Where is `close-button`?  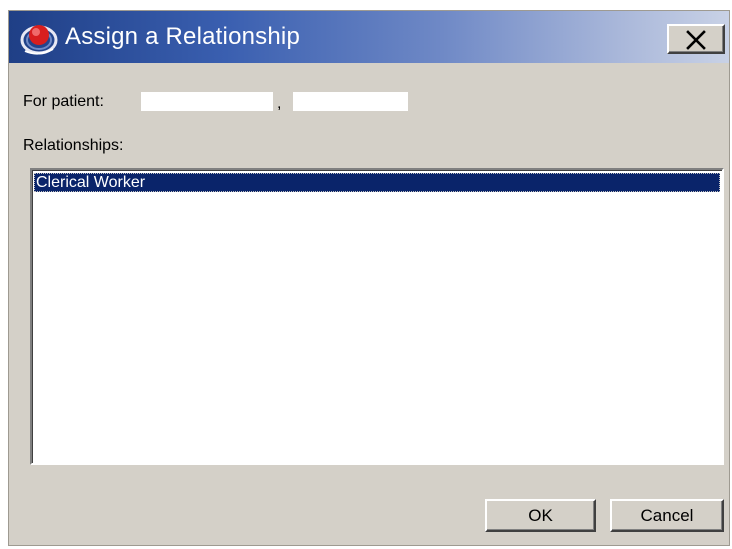
close-button is located at coordinates (696, 39).